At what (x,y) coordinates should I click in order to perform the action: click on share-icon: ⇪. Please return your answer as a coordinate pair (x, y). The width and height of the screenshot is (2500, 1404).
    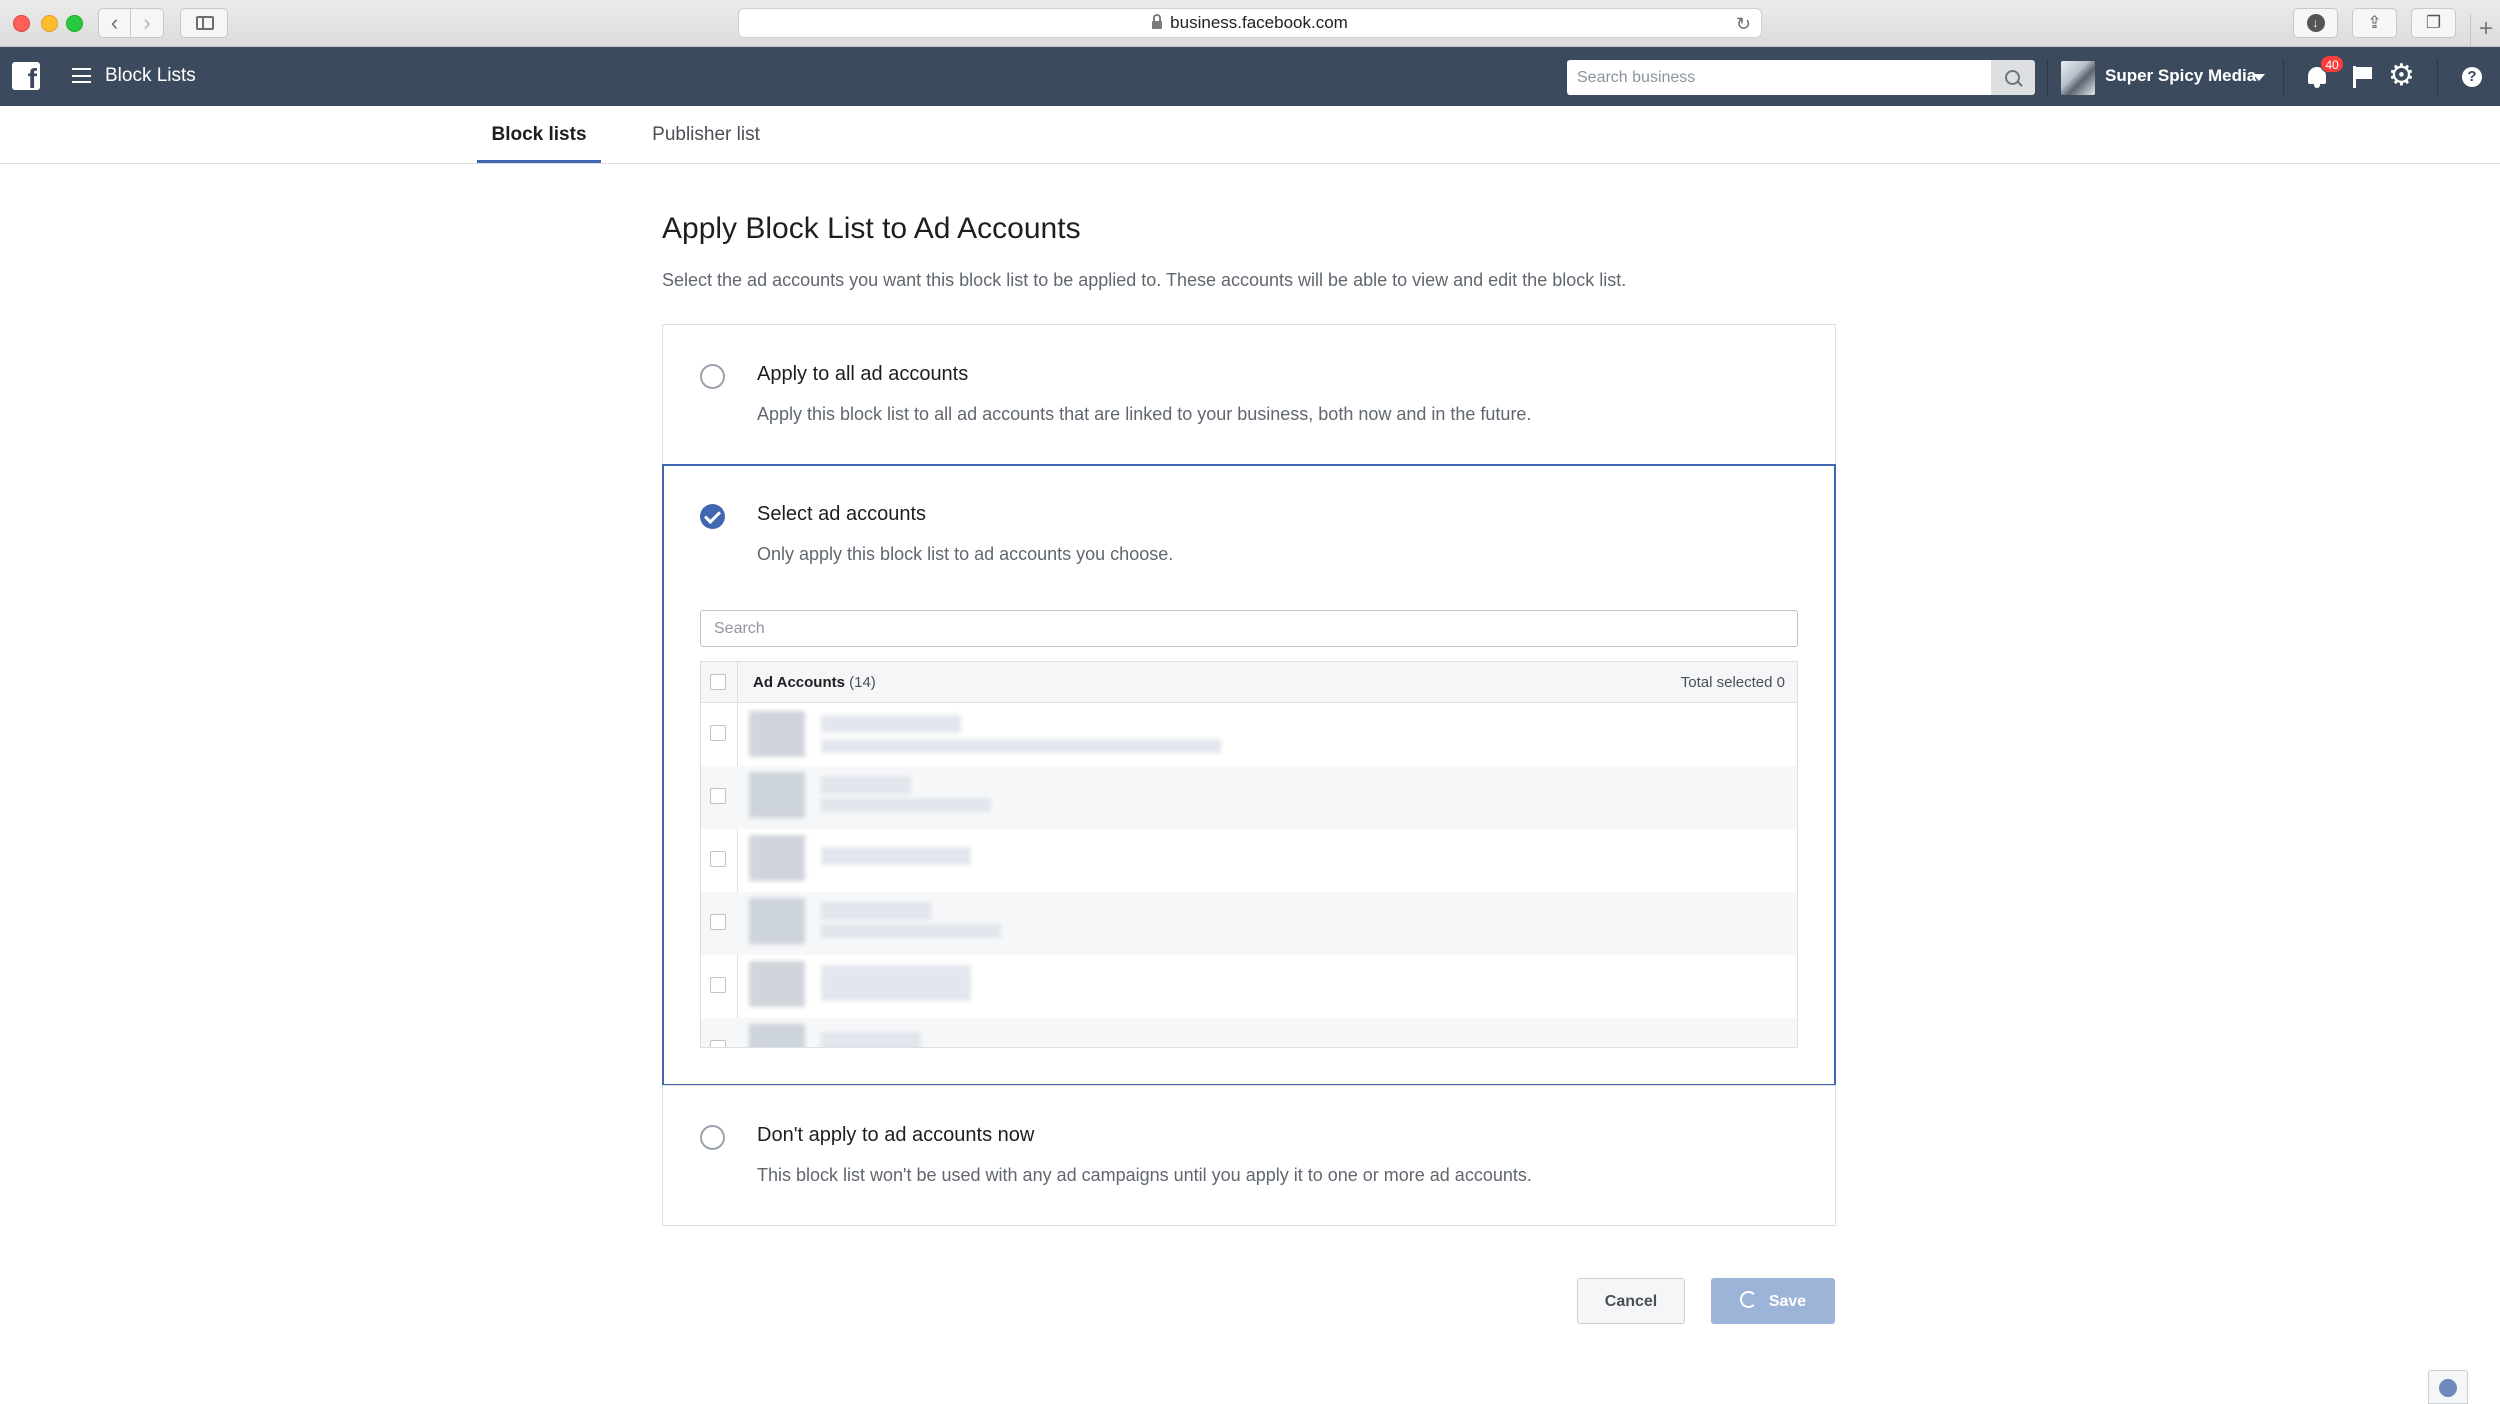
    Looking at the image, I should click on (2374, 22).